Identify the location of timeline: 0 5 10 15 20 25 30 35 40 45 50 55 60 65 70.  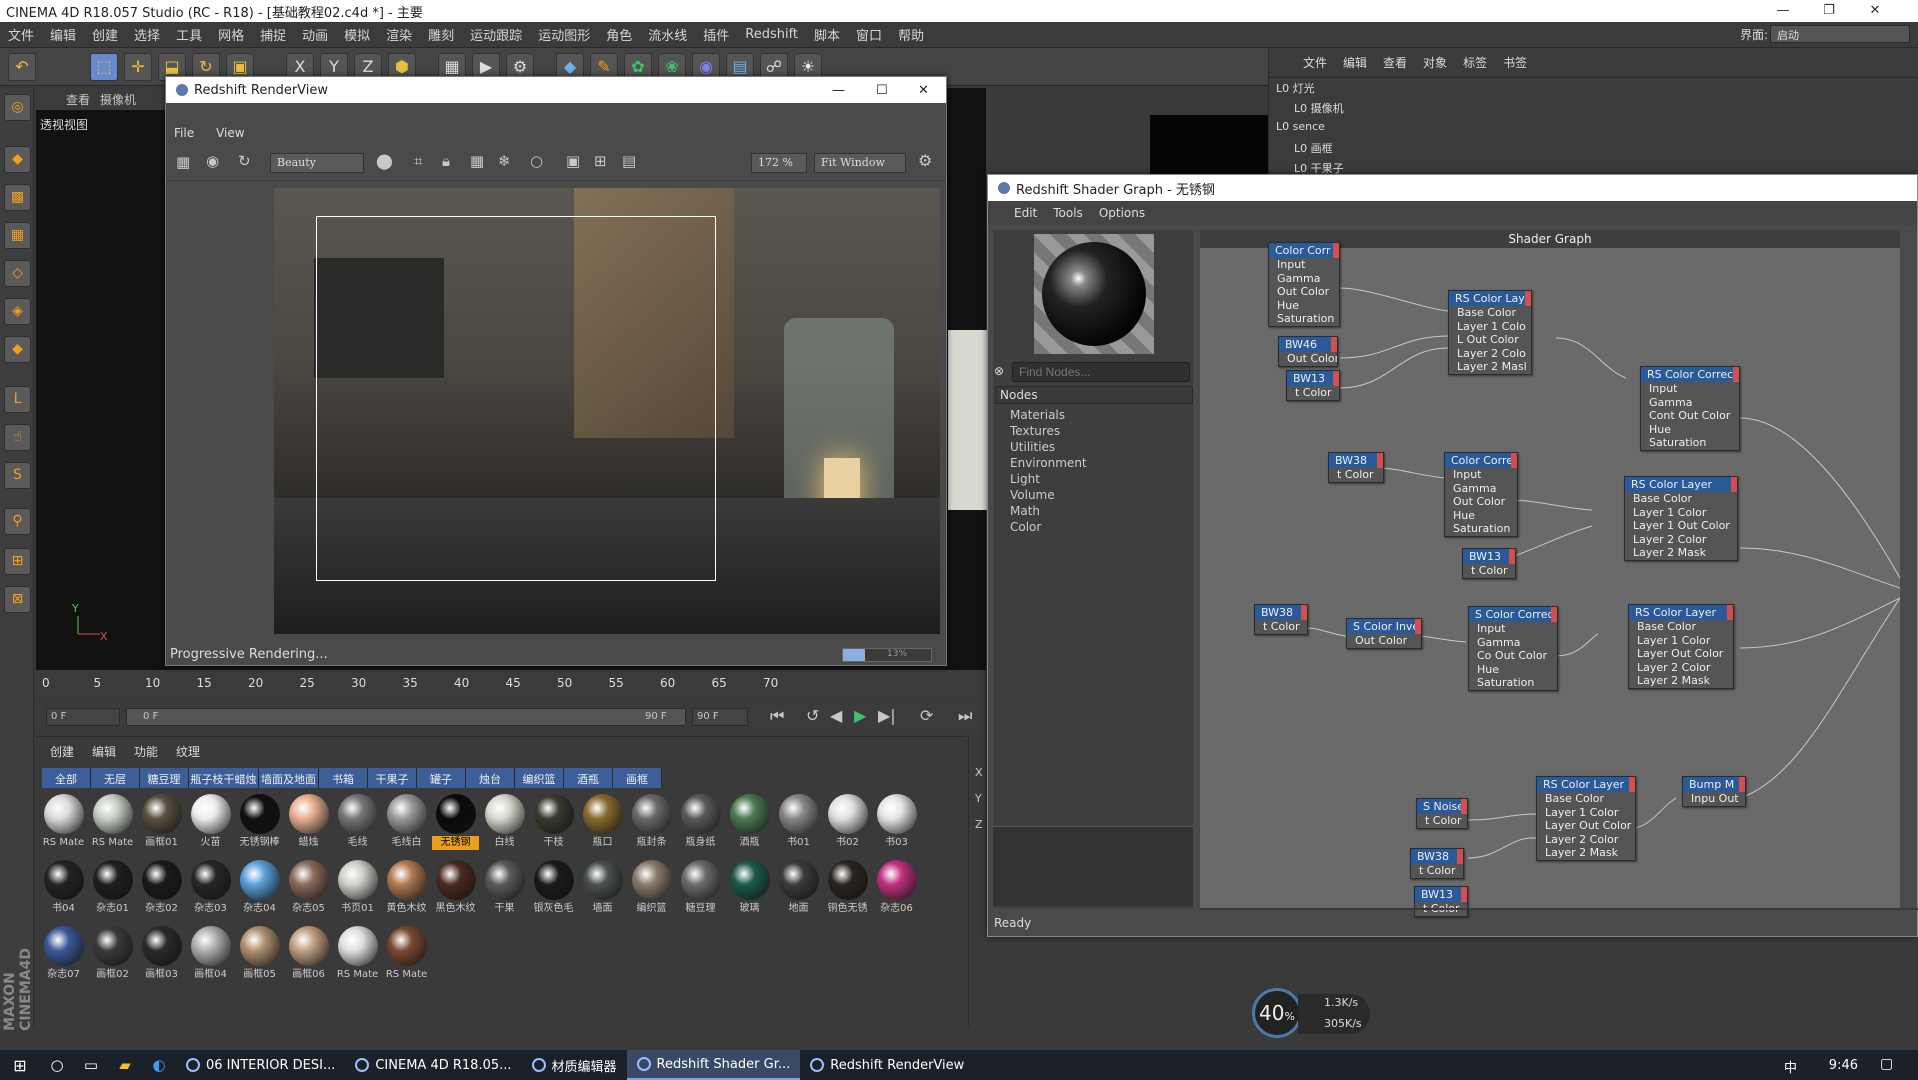
(511, 684).